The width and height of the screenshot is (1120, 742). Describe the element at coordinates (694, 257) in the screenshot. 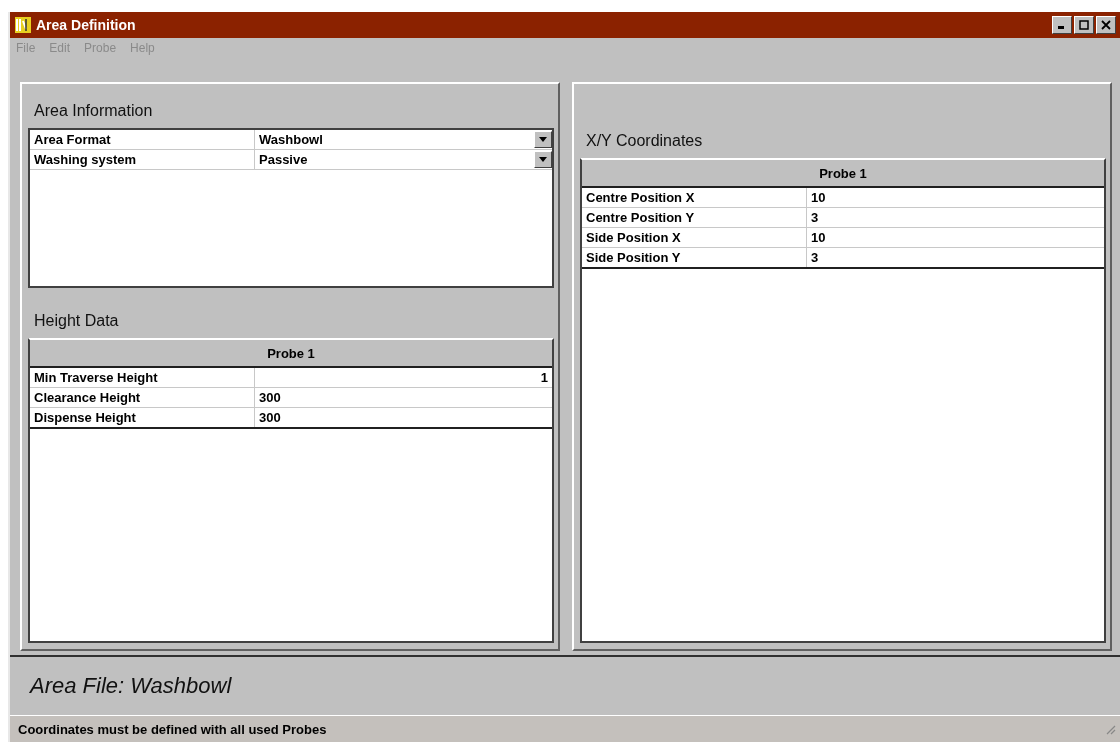

I see `table-cell: Side Position Y` at that location.